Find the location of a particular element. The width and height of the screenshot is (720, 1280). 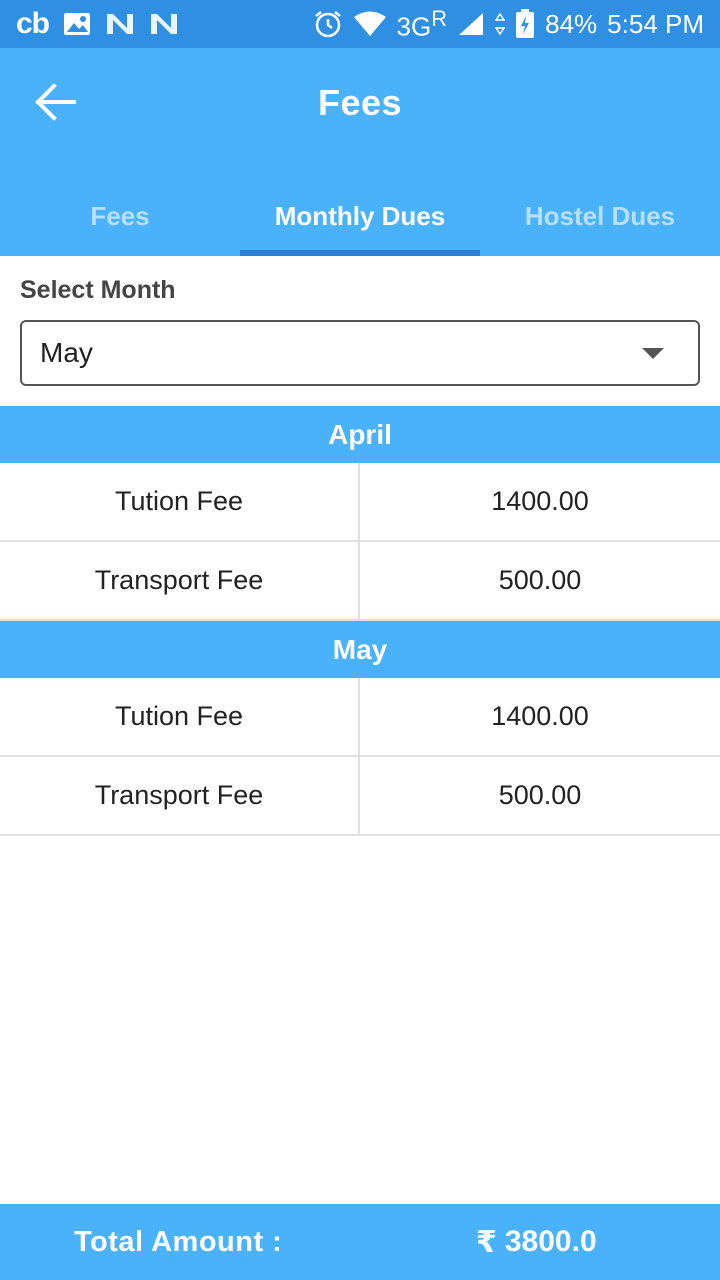

tab-bar: Fees Monthly Dues Hostel Dues is located at coordinates (360, 216).